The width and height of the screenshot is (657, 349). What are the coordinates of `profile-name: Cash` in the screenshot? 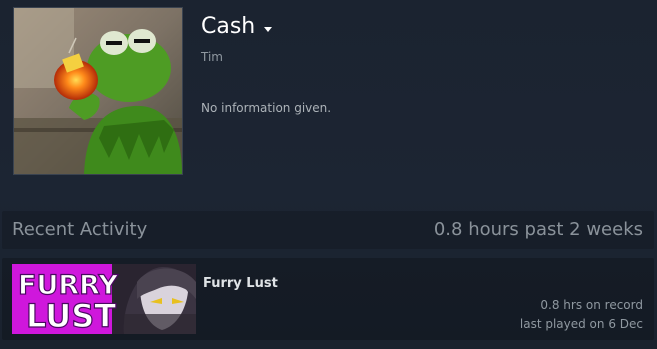 It's located at (228, 26).